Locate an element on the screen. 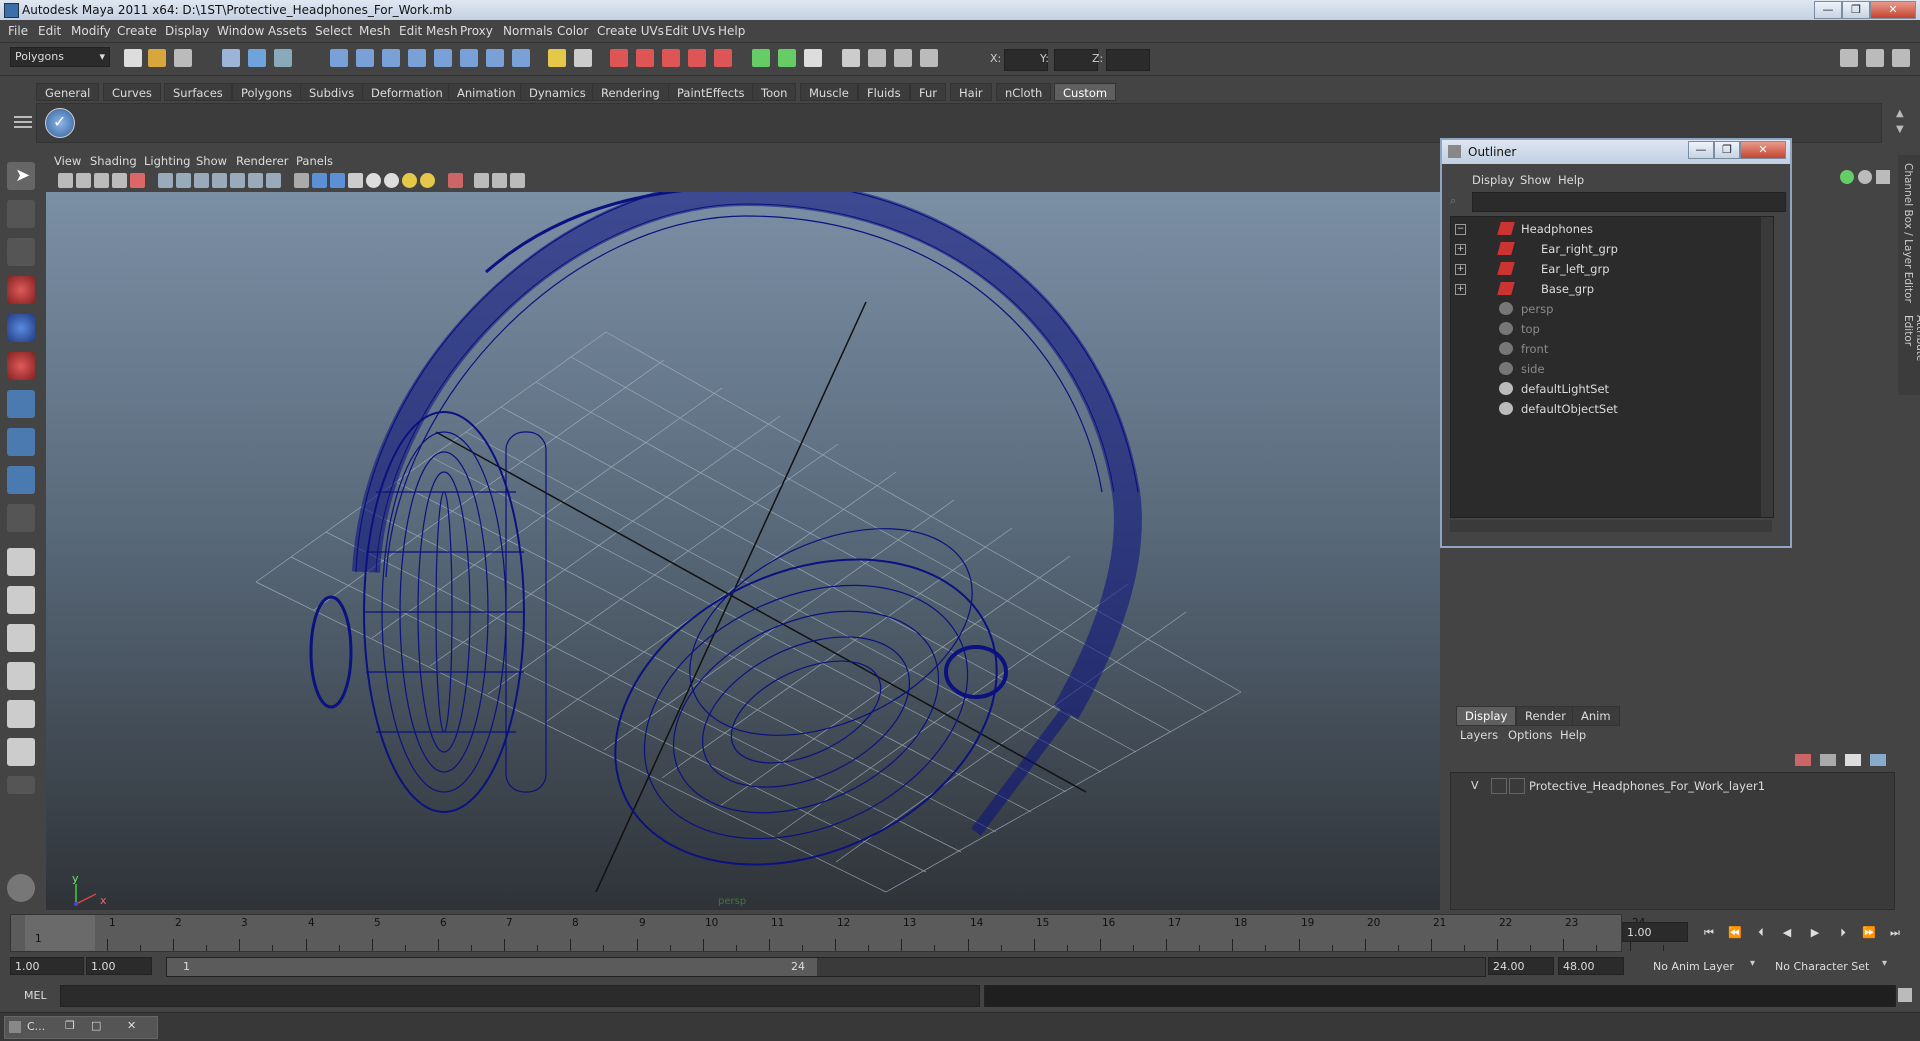 This screenshot has width=1920, height=1041. end-time-field: 48.00 is located at coordinates (1591, 966).